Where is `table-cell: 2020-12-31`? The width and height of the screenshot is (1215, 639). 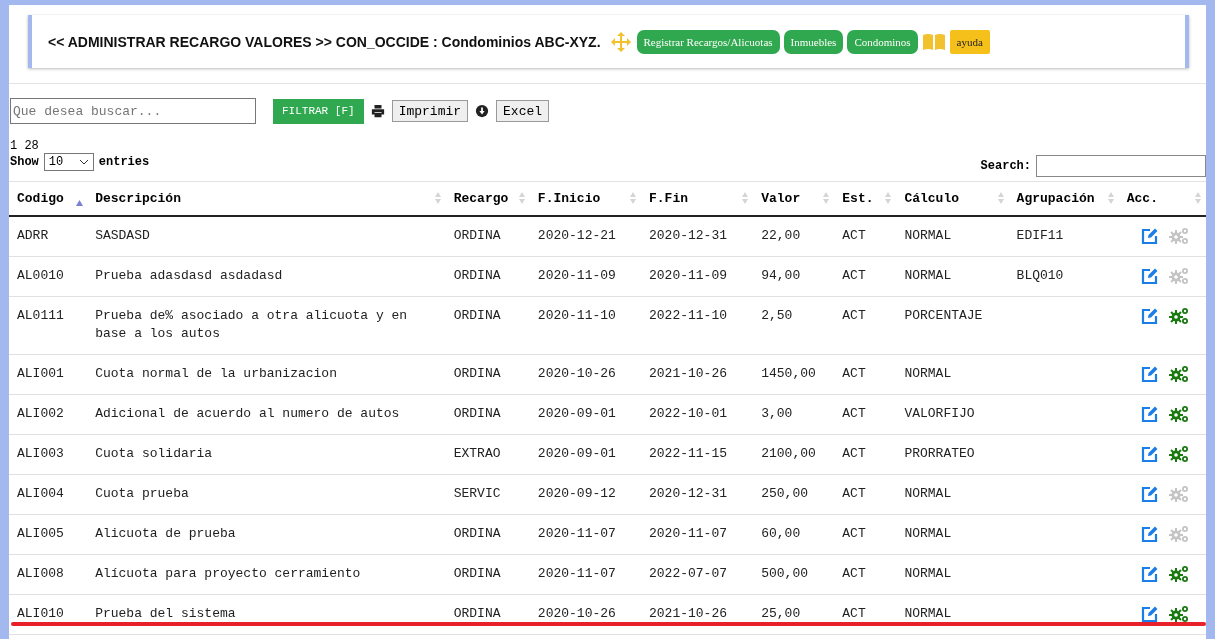
table-cell: 2020-12-31 is located at coordinates (688, 493).